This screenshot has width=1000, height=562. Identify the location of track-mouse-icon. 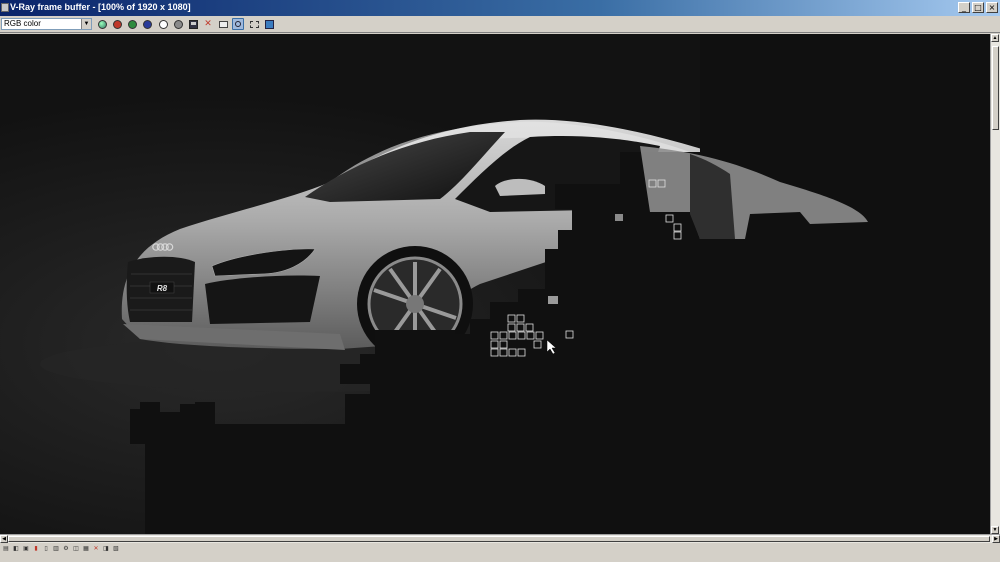
(238, 24).